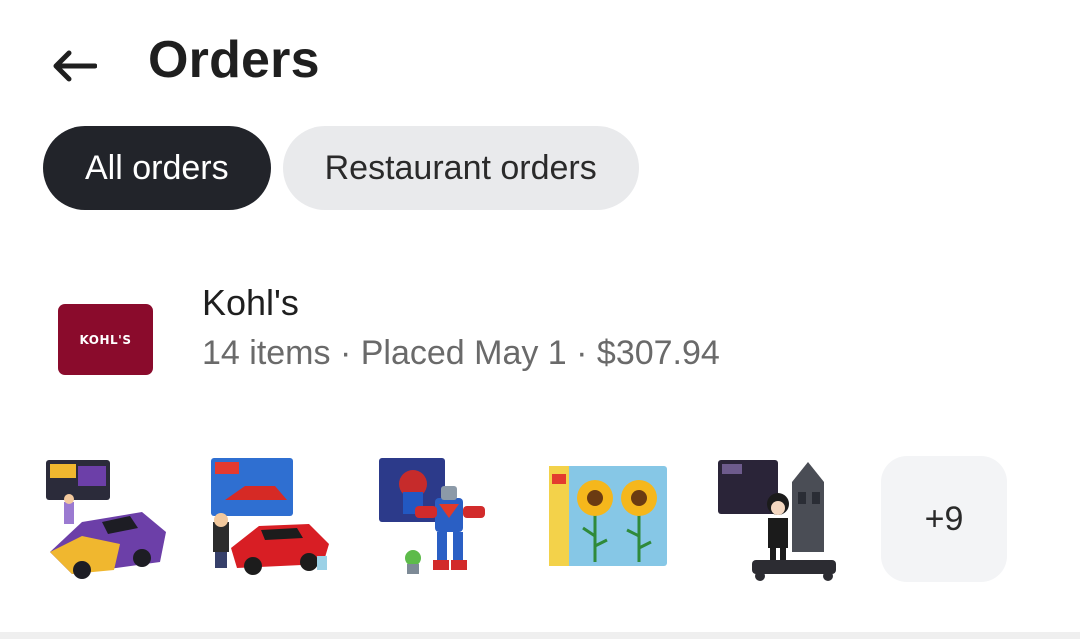 The width and height of the screenshot is (1080, 639). I want to click on arrow-left-icon, so click(75, 66).